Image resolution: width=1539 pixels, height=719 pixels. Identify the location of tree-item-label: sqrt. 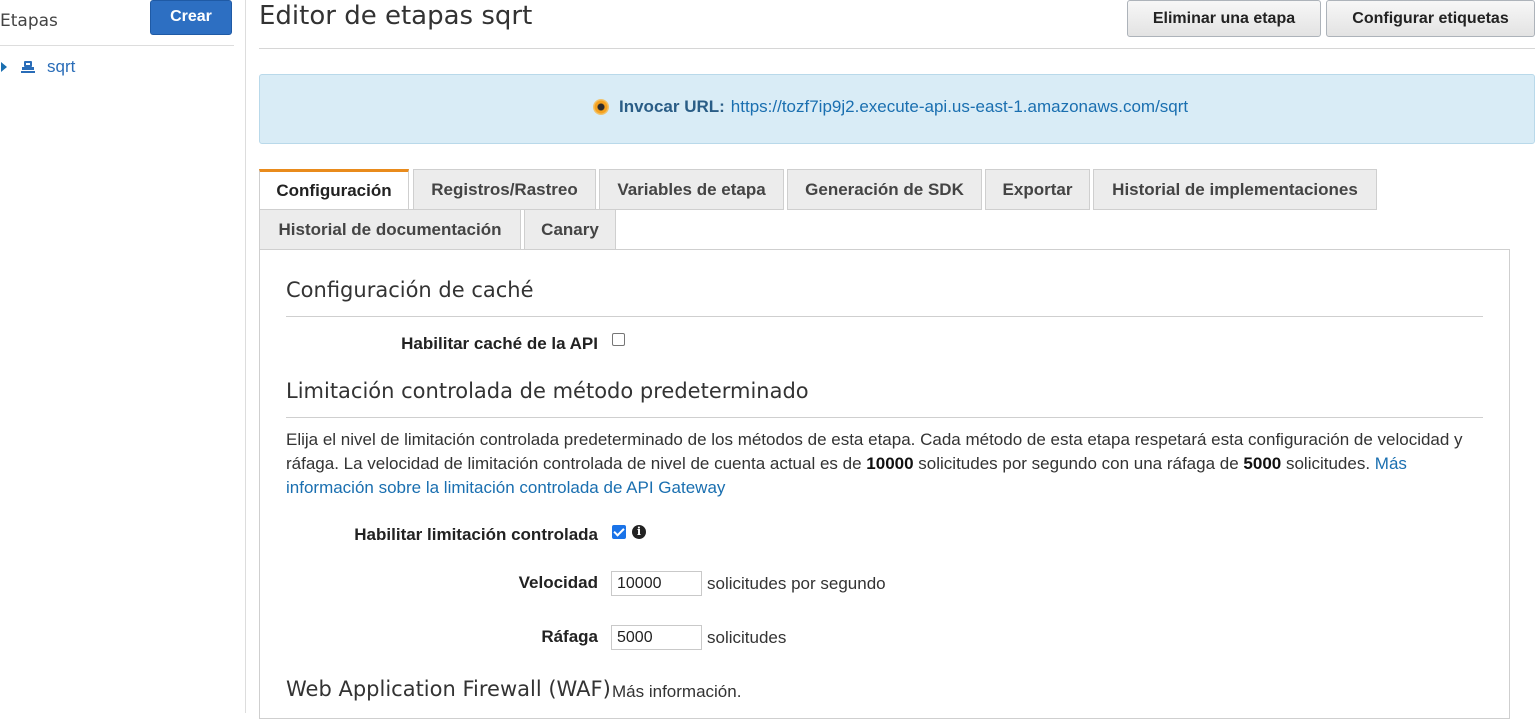
(61, 67).